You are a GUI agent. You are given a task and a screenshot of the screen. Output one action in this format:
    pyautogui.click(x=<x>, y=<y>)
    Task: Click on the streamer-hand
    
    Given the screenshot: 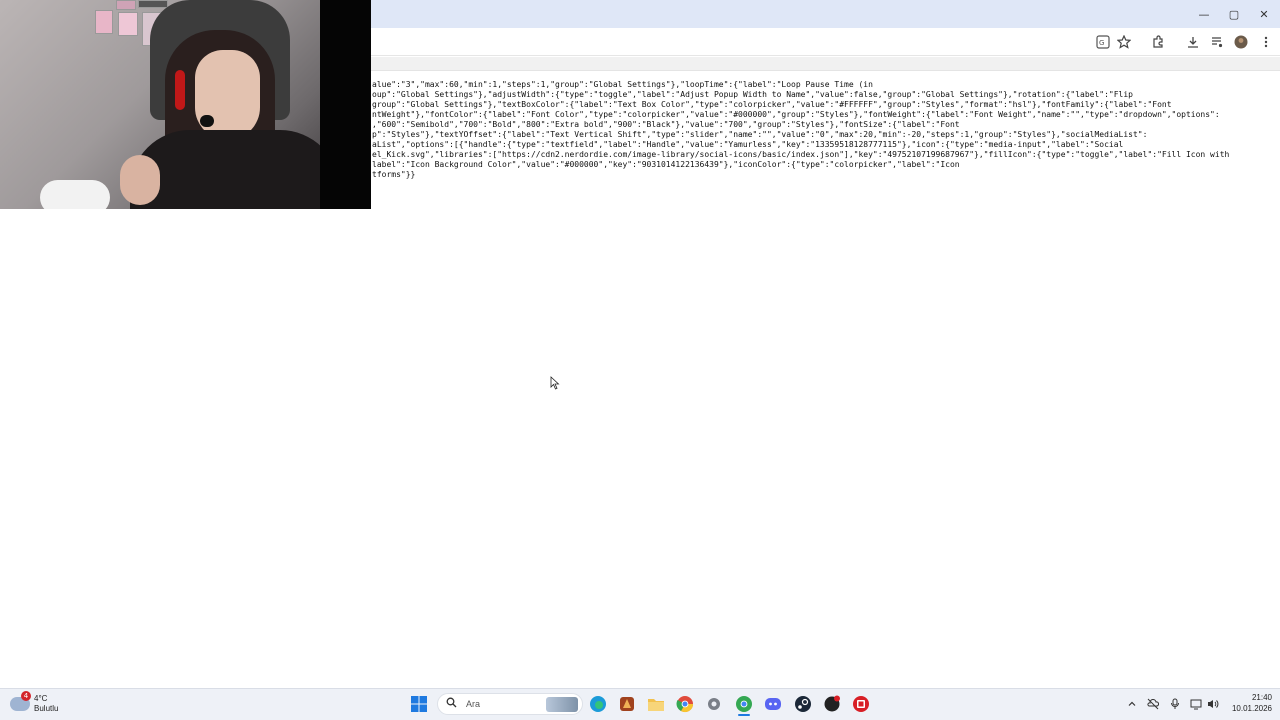 What is the action you would take?
    pyautogui.click(x=140, y=180)
    